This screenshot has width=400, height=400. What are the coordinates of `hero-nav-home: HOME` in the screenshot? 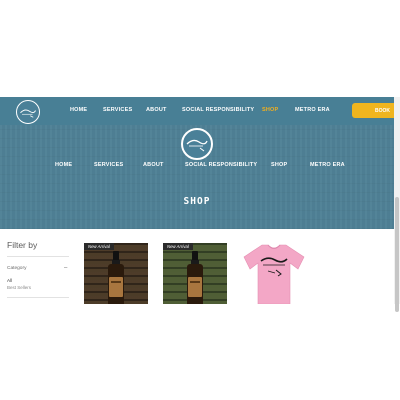 It's located at (63, 165).